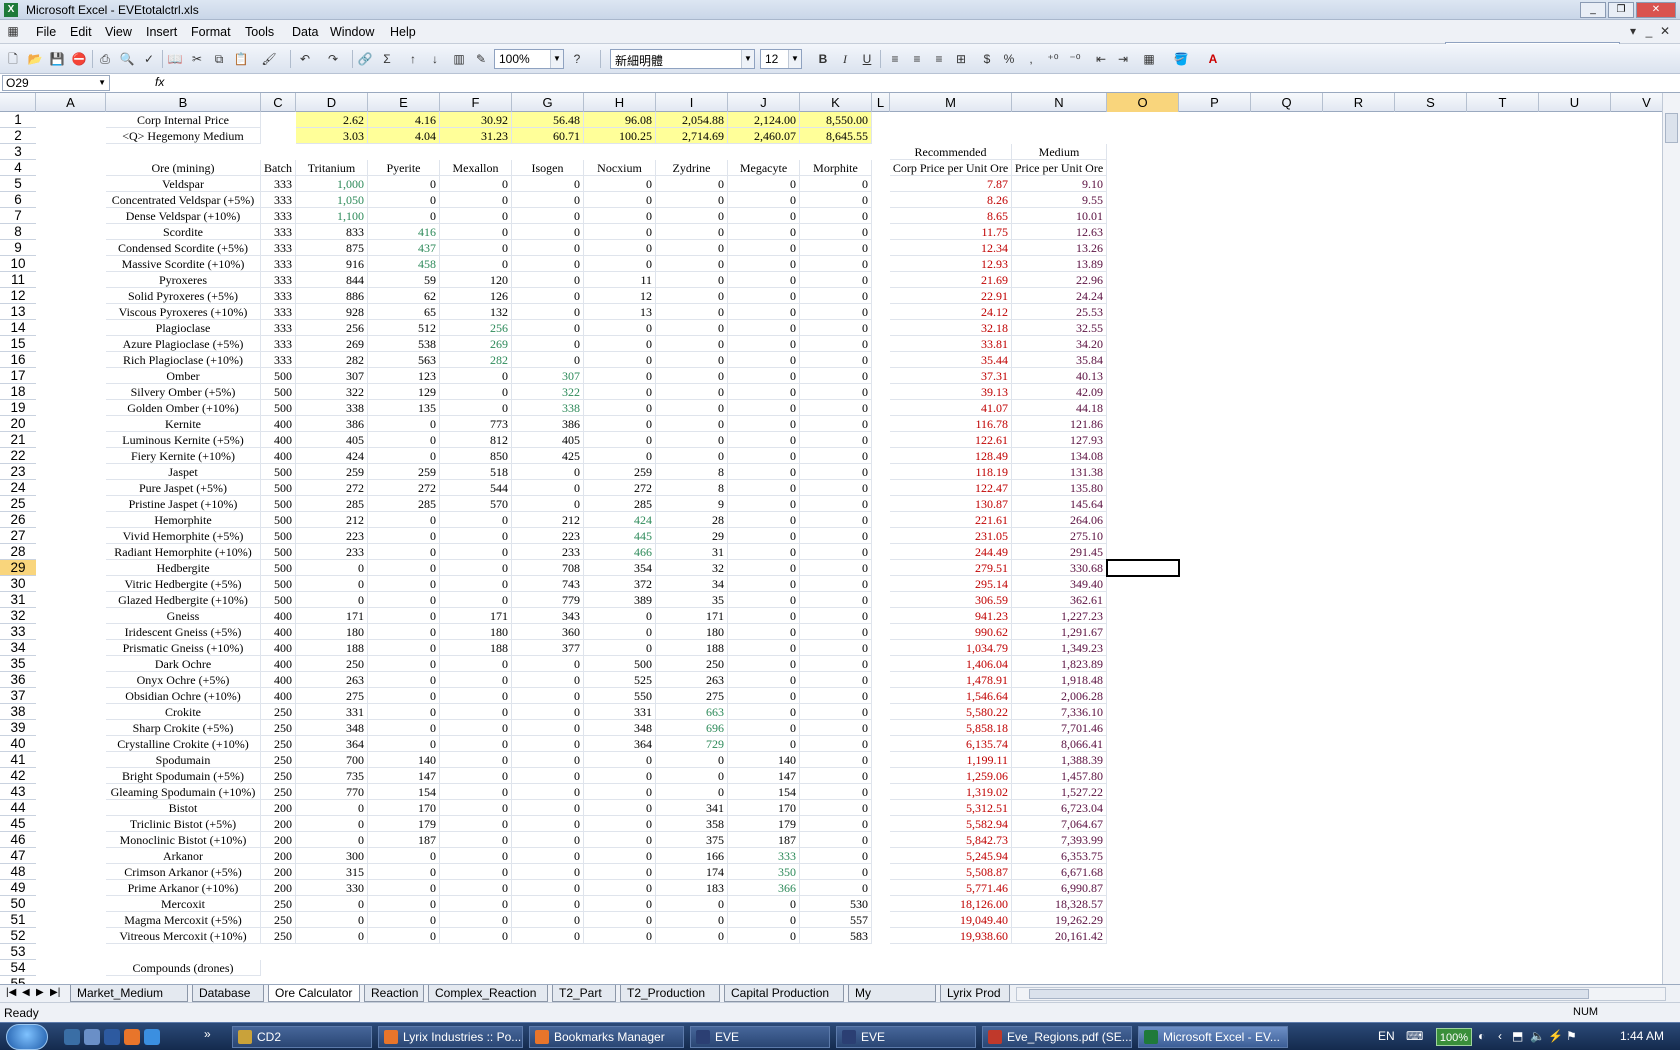 This screenshot has width=1680, height=1050. I want to click on explorer-icon, so click(112, 1037).